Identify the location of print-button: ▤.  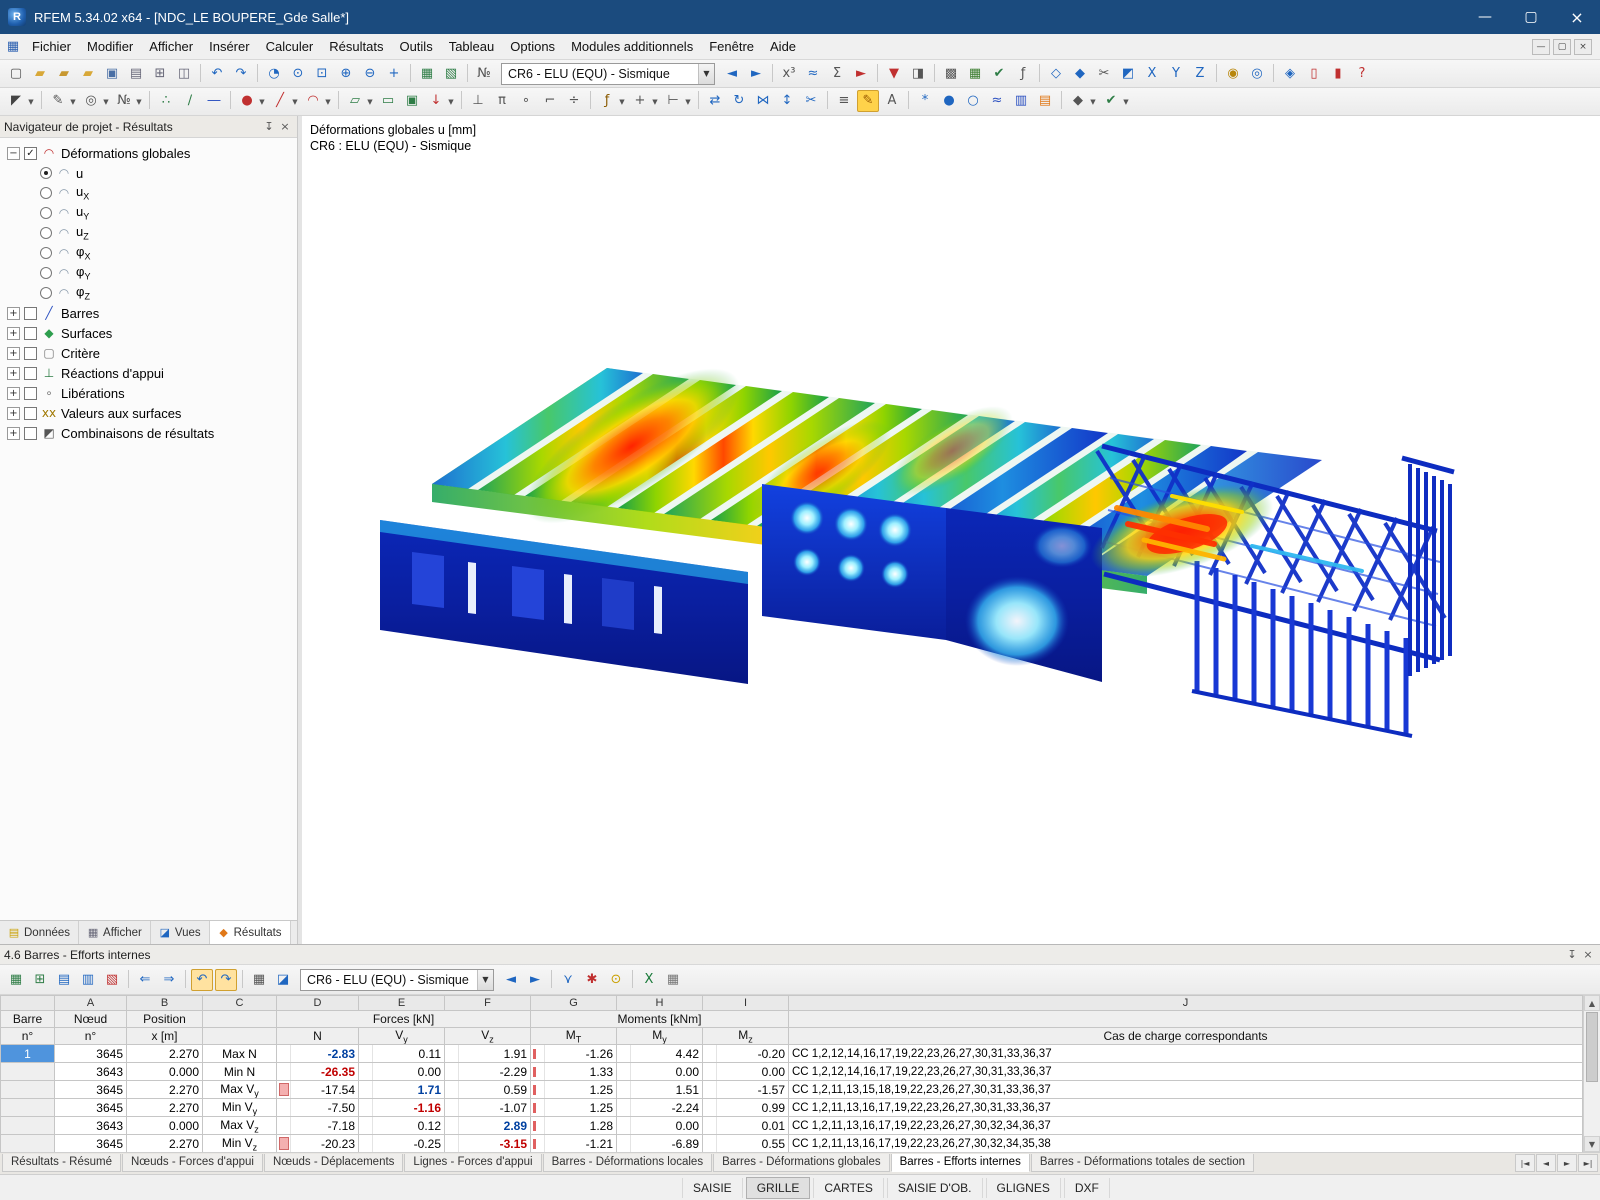
(136, 74).